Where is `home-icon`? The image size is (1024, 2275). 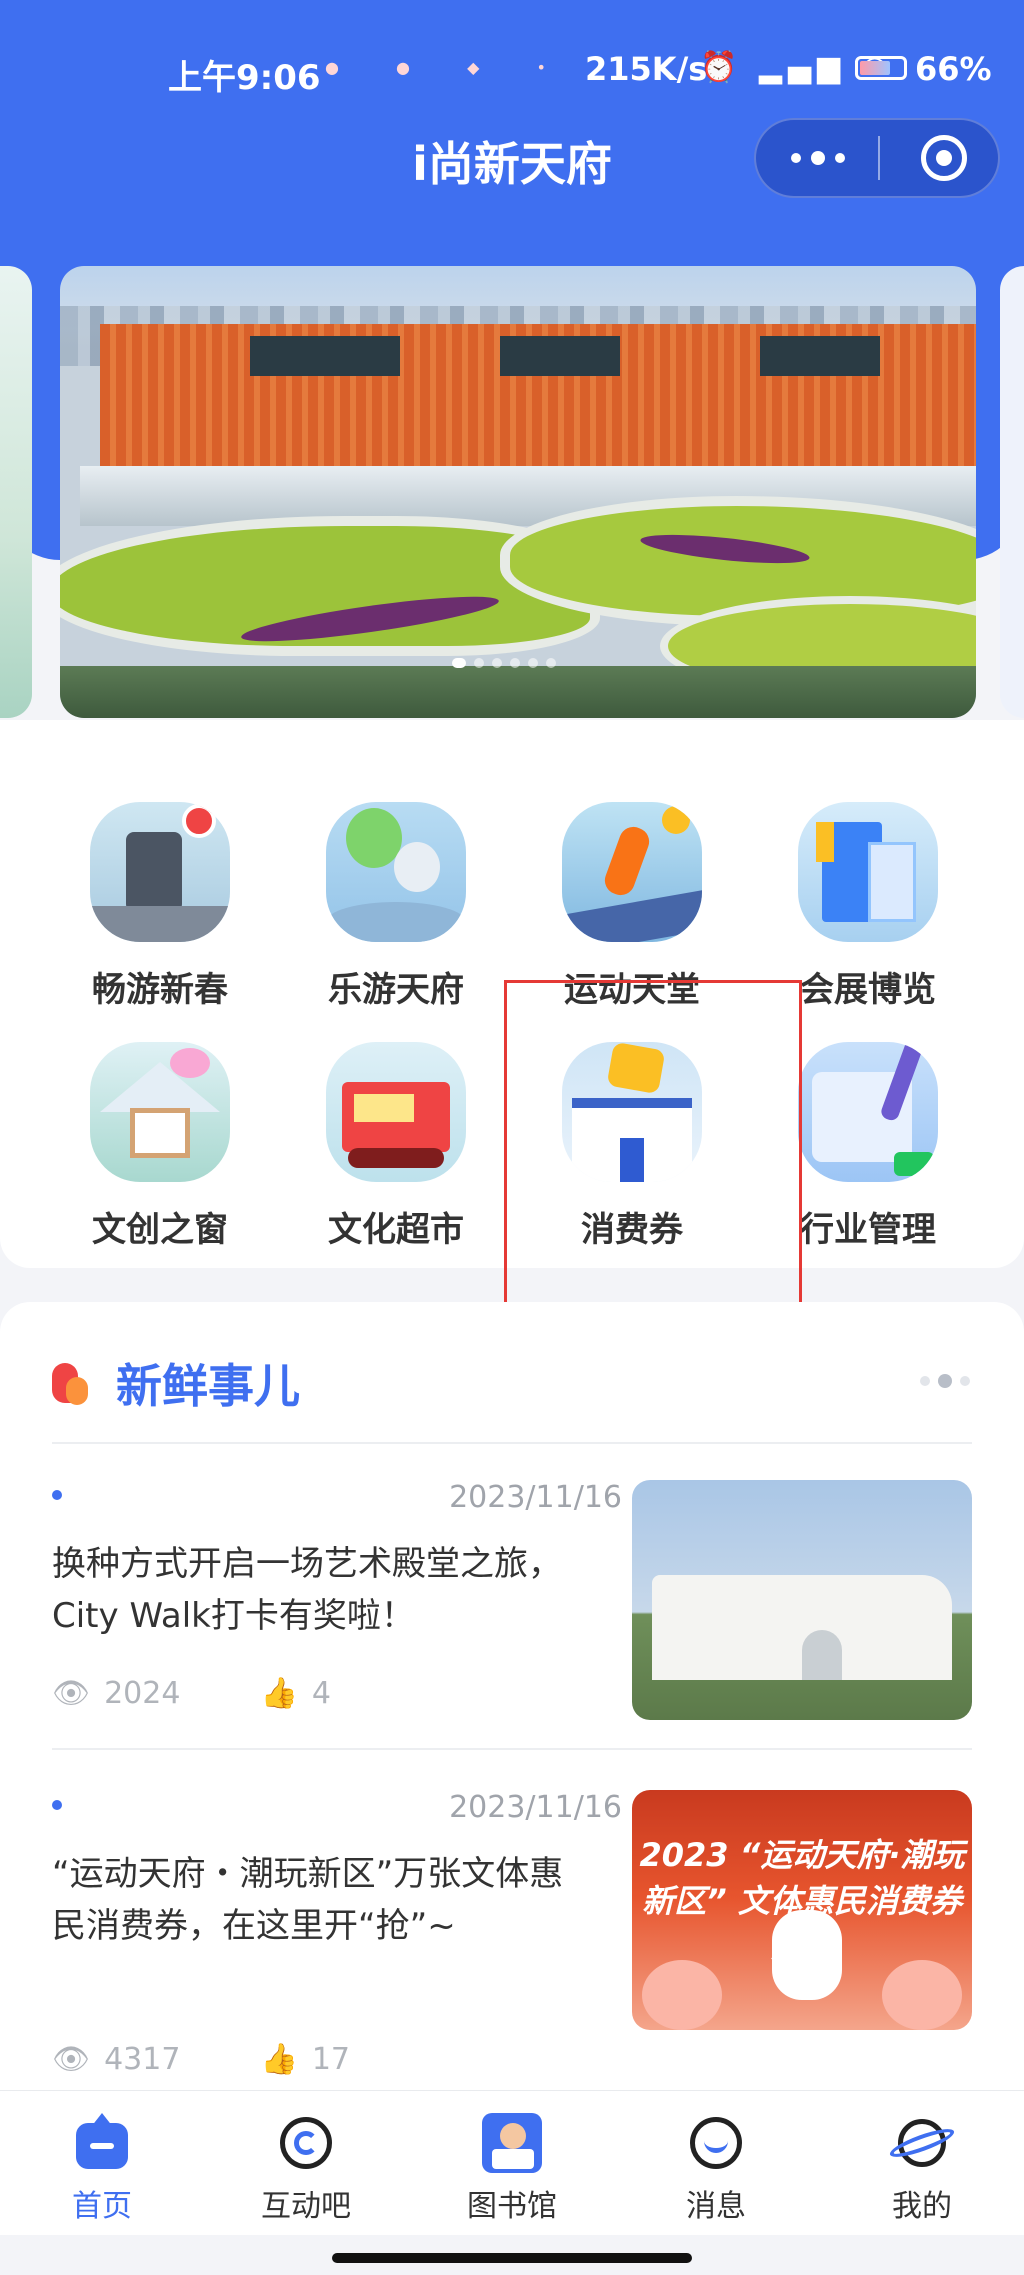
home-icon is located at coordinates (102, 2143).